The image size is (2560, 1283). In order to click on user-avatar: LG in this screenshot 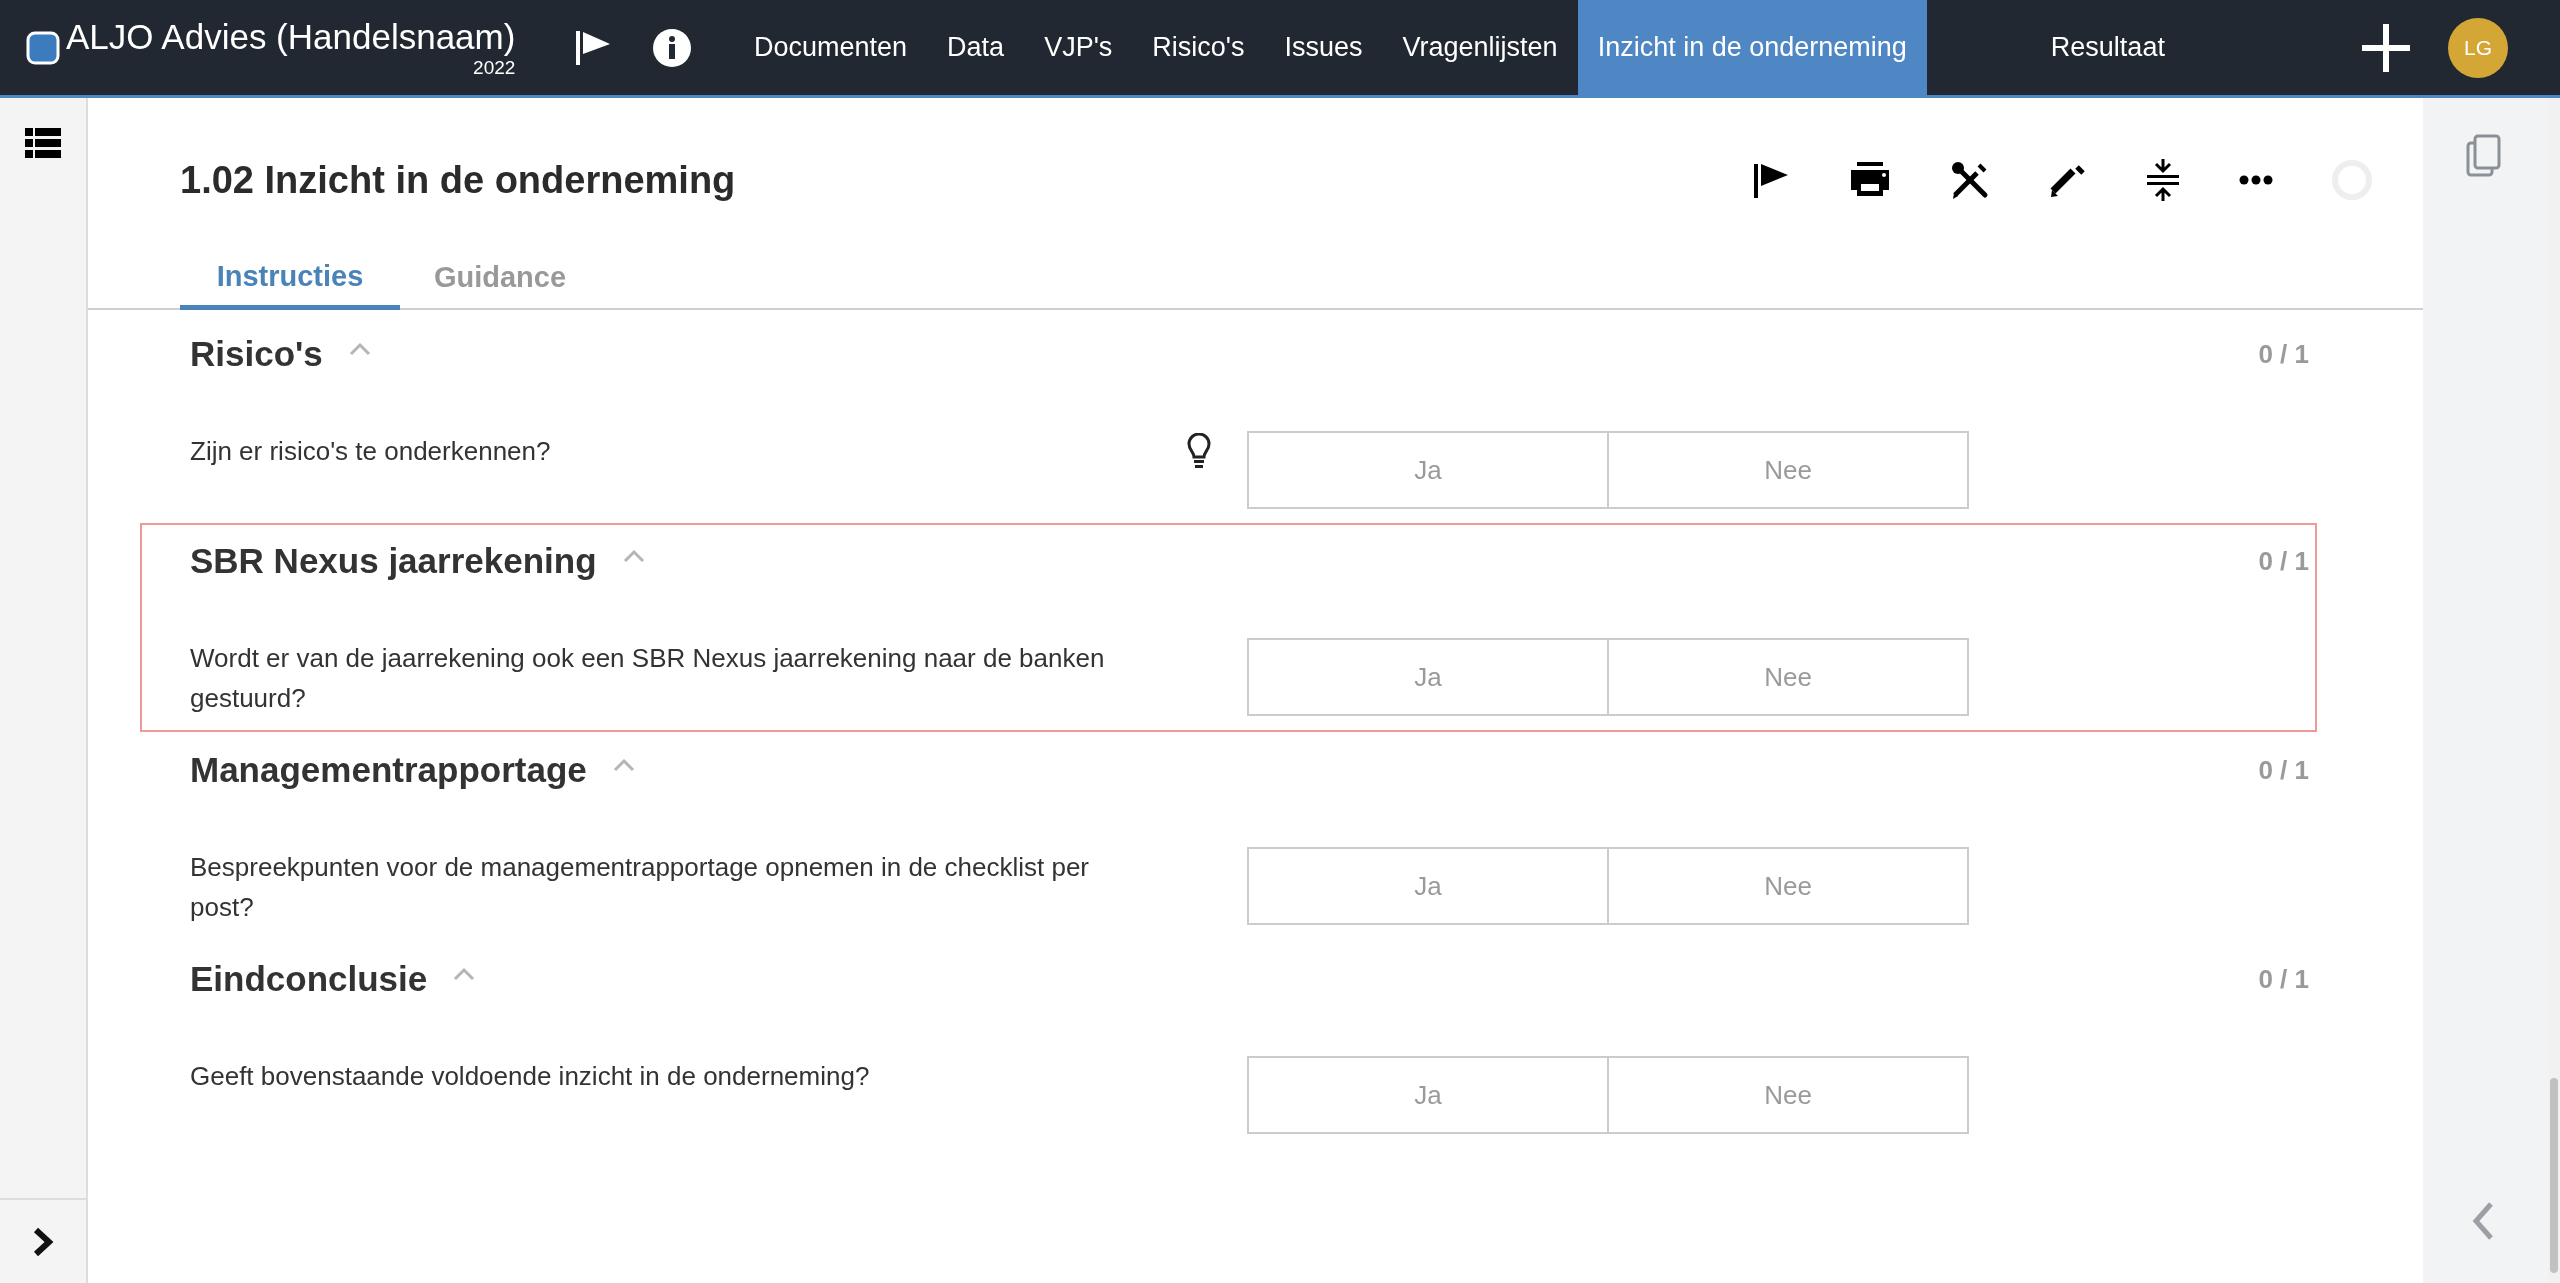, I will do `click(2478, 47)`.